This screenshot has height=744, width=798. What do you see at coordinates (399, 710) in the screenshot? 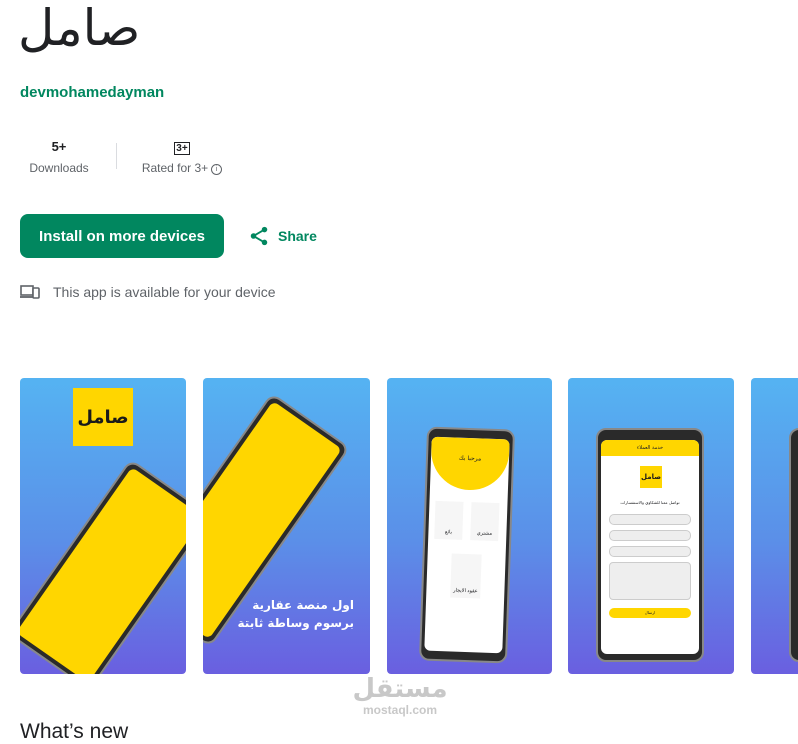
I see `watermark-latin: mostaql.com` at bounding box center [399, 710].